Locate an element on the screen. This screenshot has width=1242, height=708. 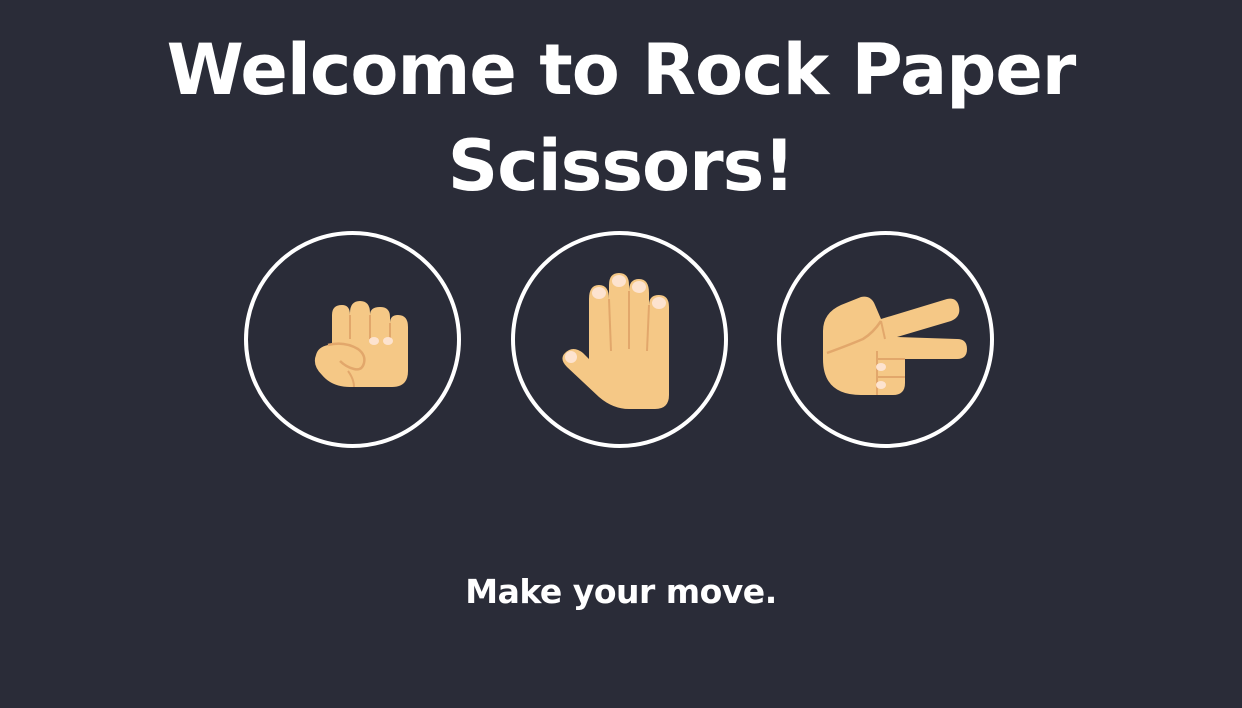
status-message: Make your move. is located at coordinates (621, 591).